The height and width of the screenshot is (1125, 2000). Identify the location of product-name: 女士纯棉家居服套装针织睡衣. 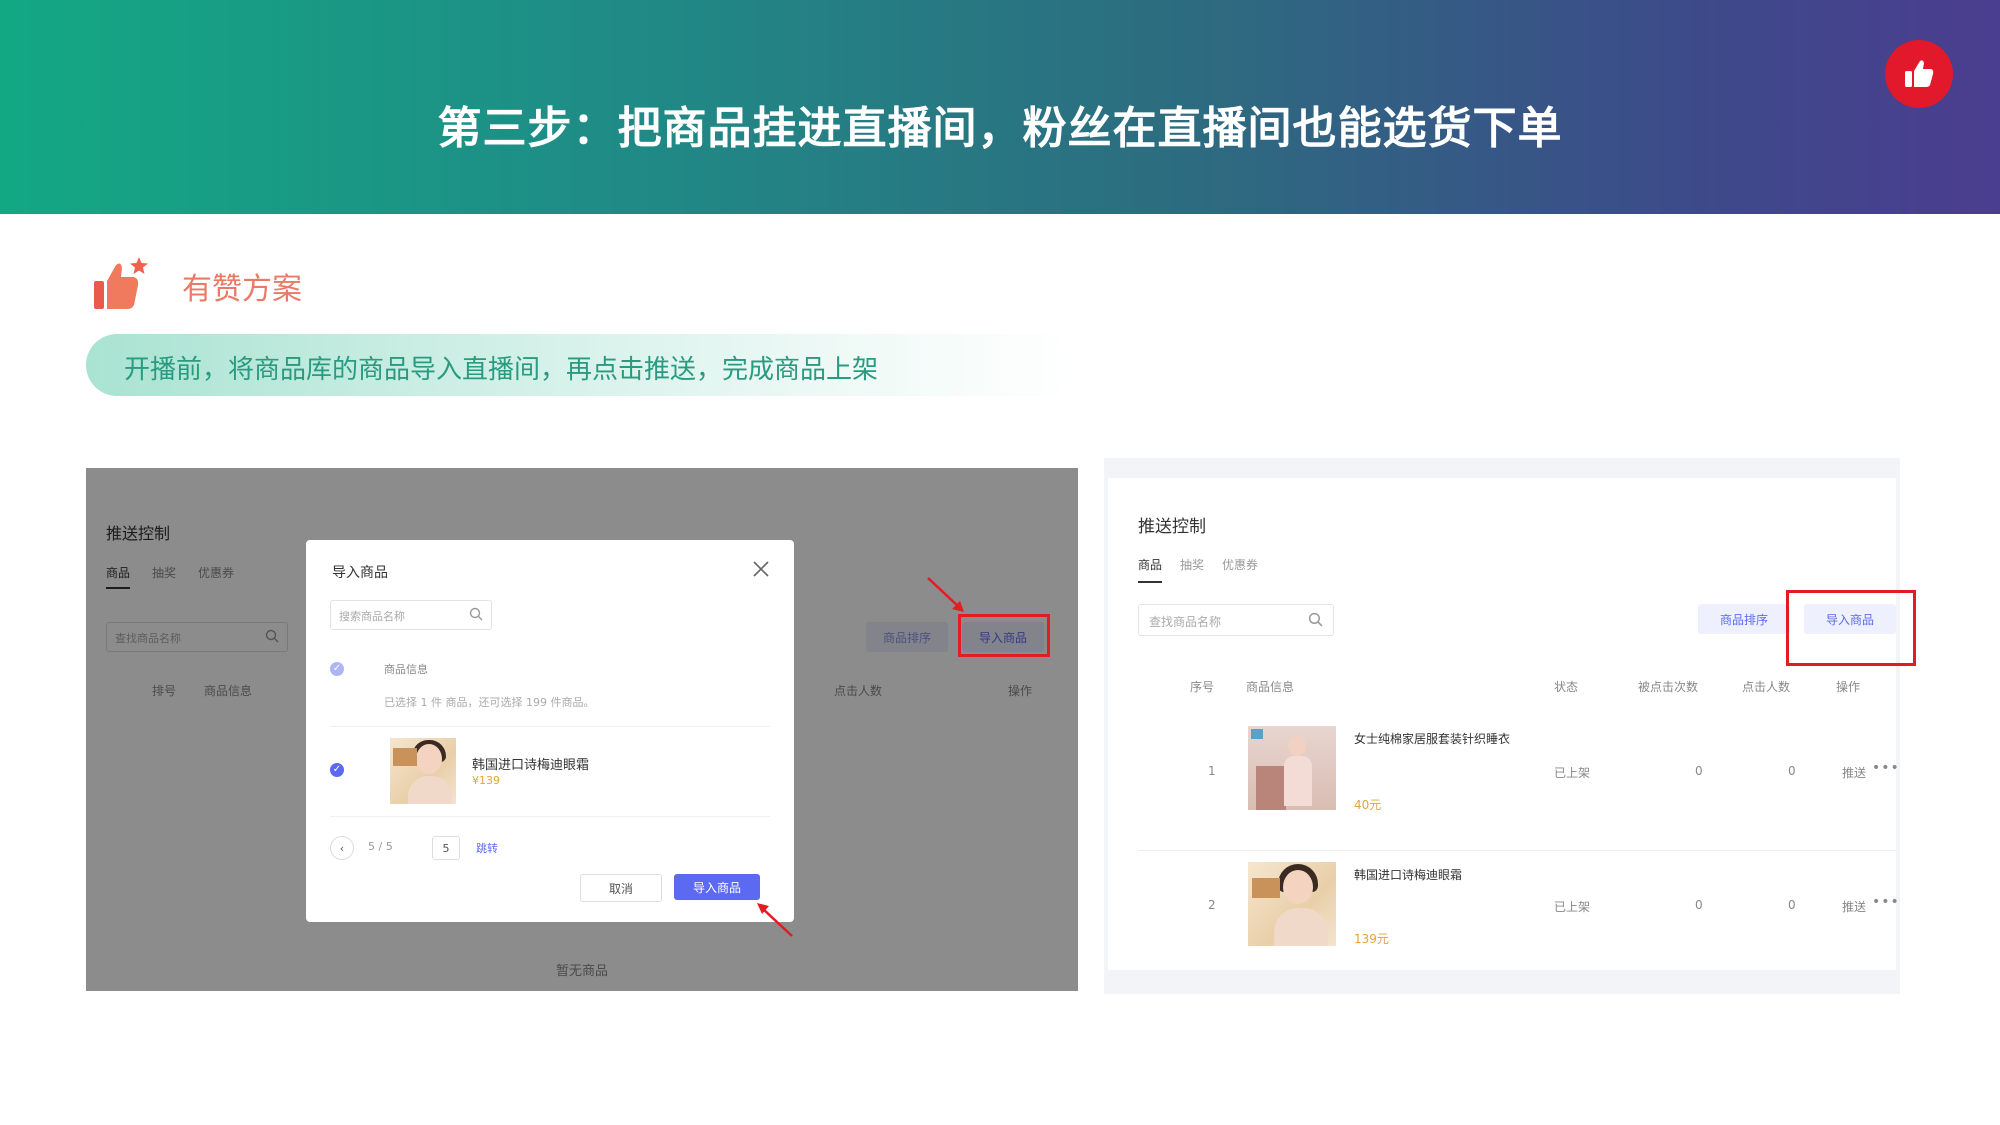
(1432, 739).